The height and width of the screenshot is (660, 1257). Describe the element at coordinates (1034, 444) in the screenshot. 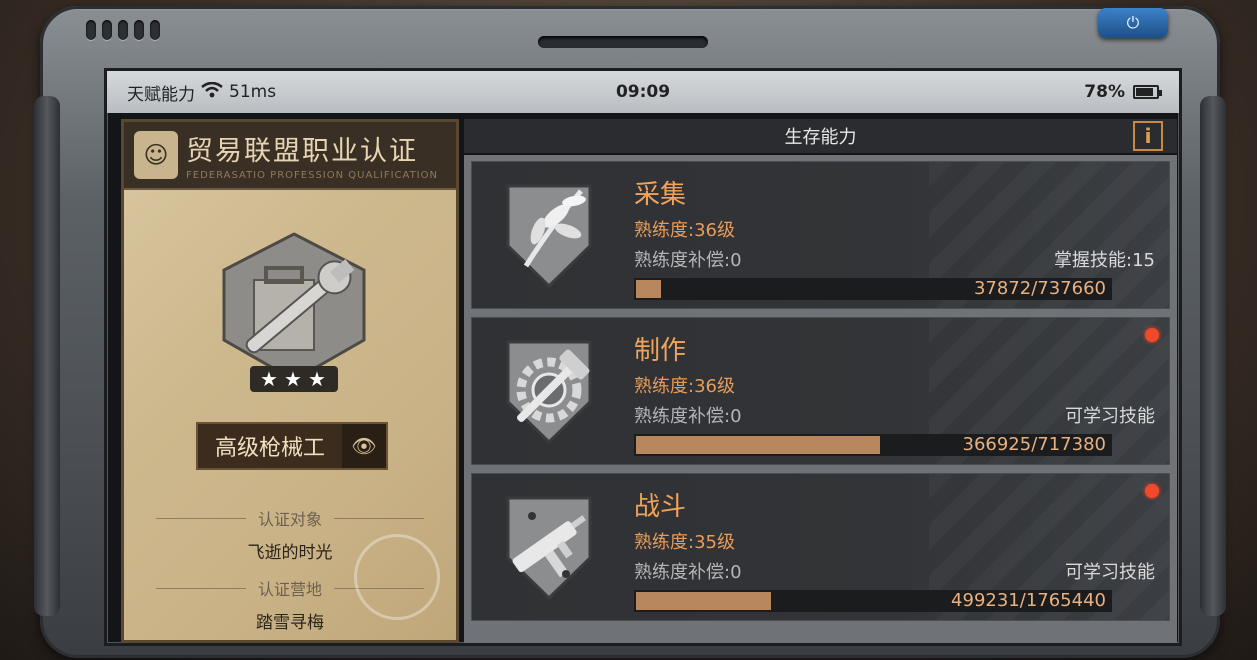

I see `skill-progress-text: 366925/717380` at that location.